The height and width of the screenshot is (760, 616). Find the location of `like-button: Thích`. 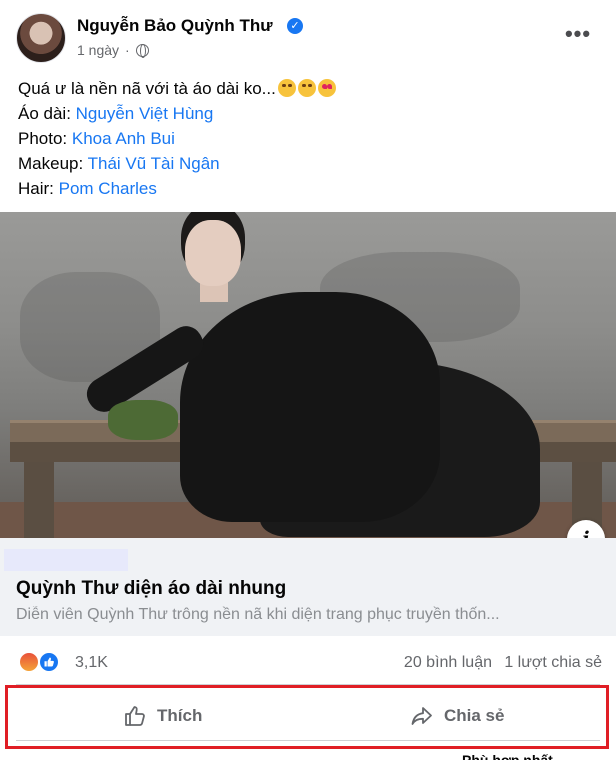

like-button: Thích is located at coordinates (162, 716).